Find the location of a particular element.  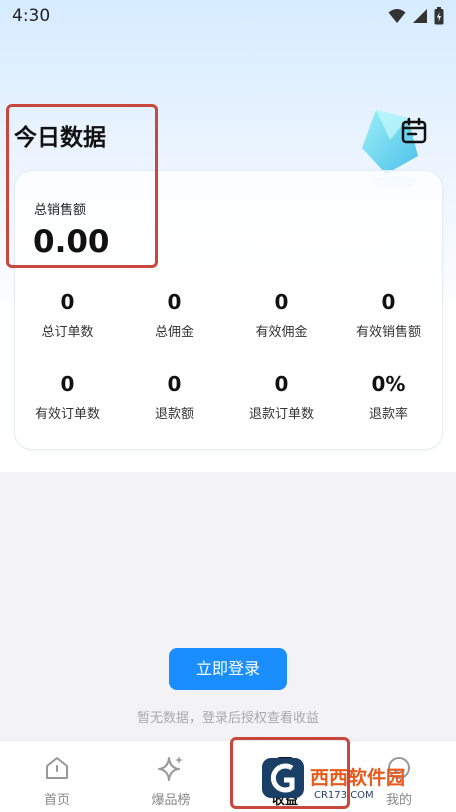

tab-home: 首页 is located at coordinates (57, 776).